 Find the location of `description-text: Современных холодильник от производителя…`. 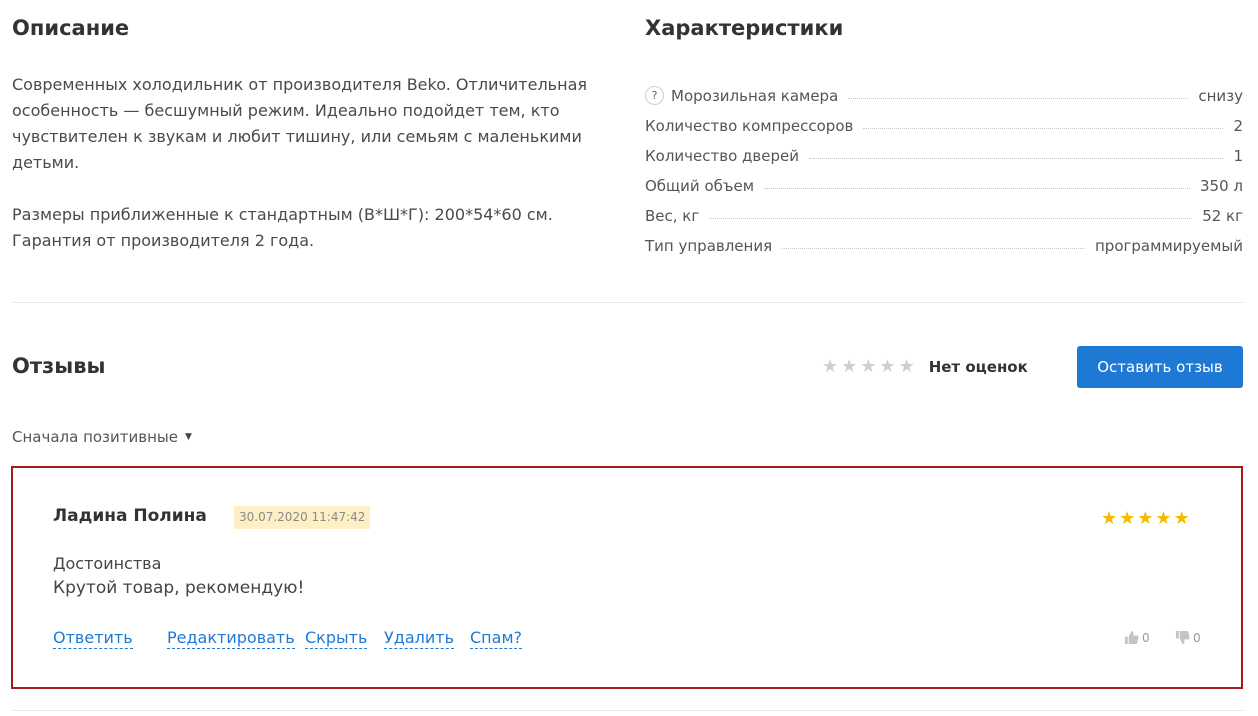

description-text: Современных холодильник от производителя… is located at coordinates (299, 123).